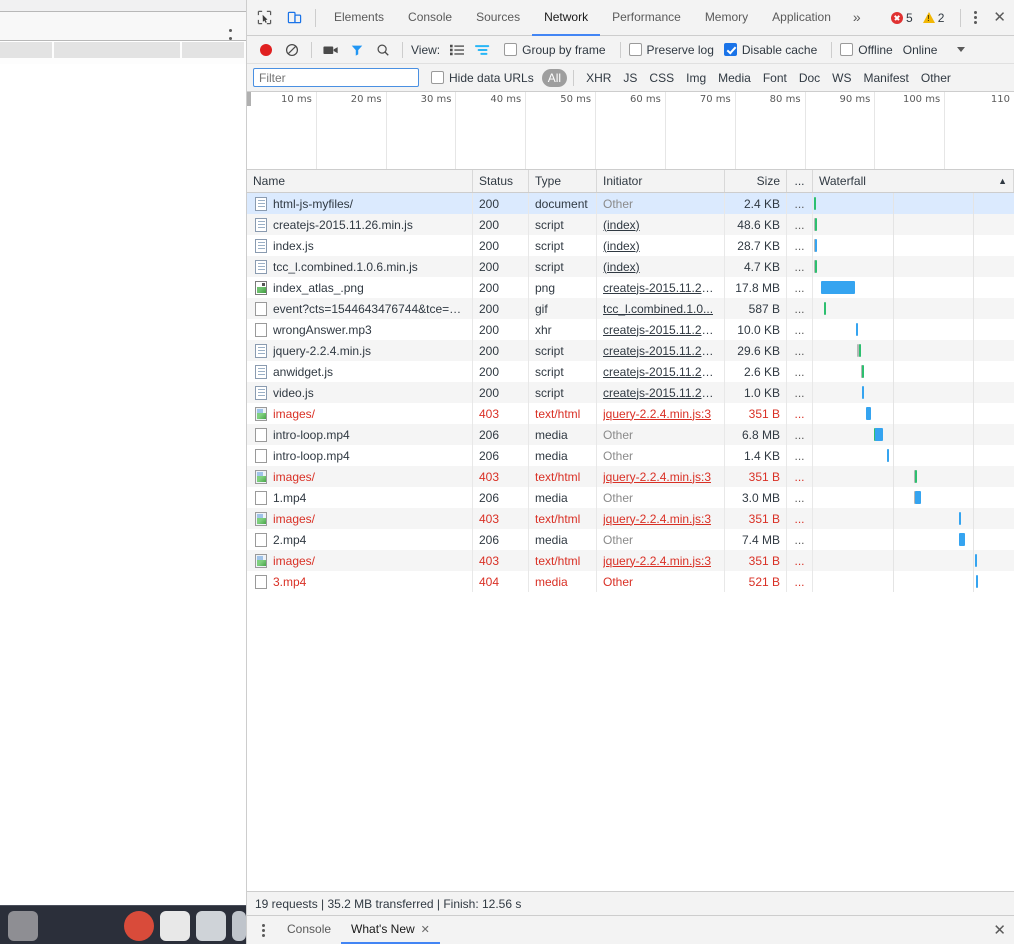 The width and height of the screenshot is (1014, 944). Describe the element at coordinates (857, 18) in the screenshot. I see `more-tabs-button: »` at that location.